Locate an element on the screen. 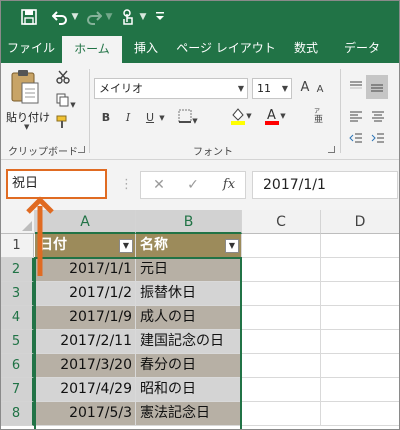 The width and height of the screenshot is (400, 430). table-cell-name: 憲法記念日 is located at coordinates (189, 414).